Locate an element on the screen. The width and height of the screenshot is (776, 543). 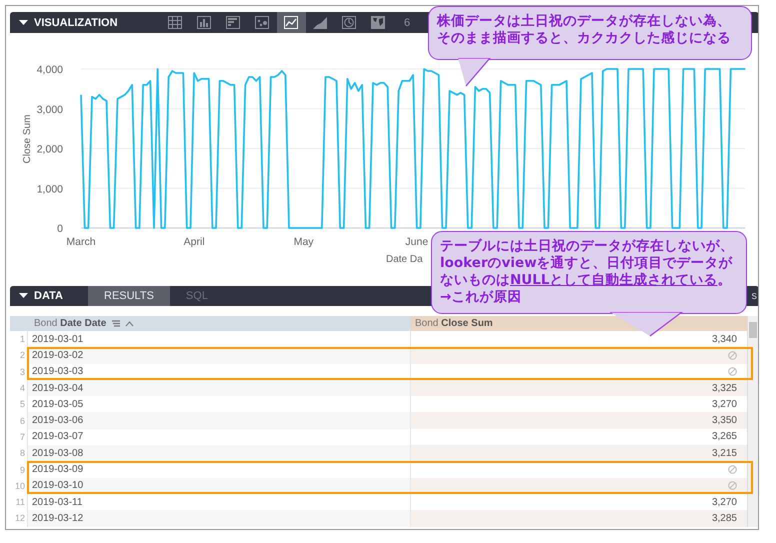
axis-title: Close Sum is located at coordinates (27, 139).